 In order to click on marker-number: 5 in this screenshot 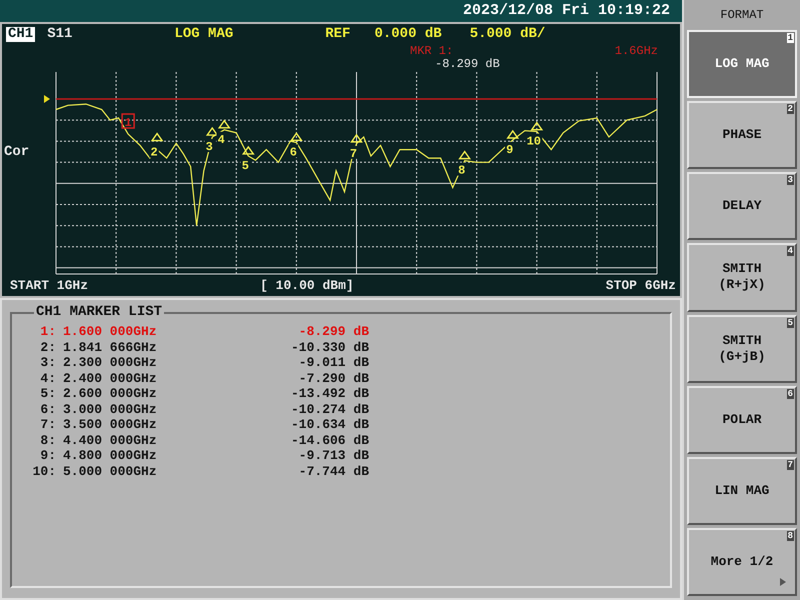, I will do `click(245, 165)`.